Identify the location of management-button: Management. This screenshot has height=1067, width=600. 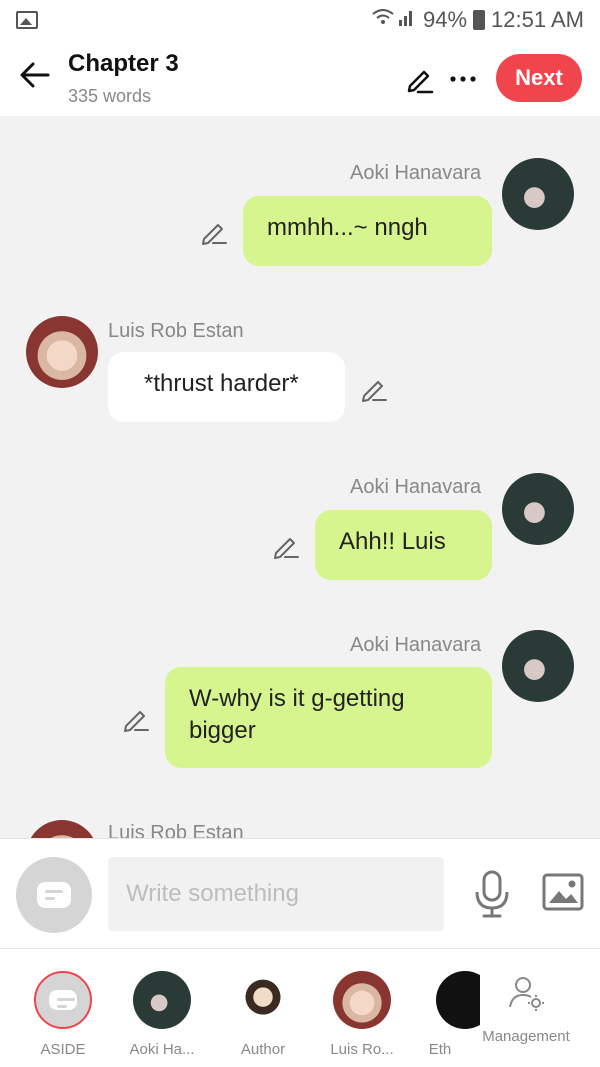
(526, 1010).